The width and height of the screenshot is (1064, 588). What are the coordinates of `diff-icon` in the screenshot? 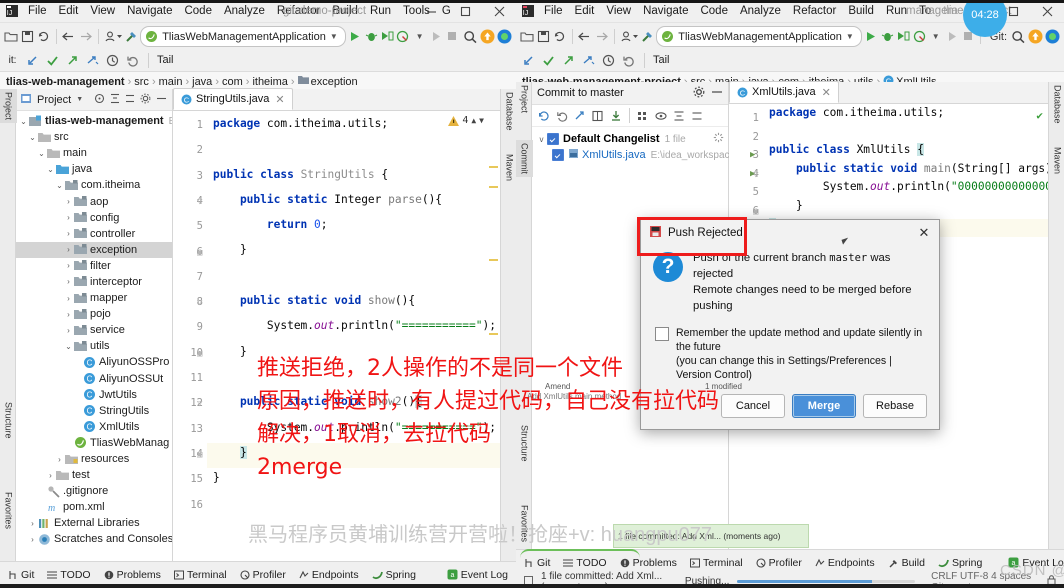 It's located at (598, 116).